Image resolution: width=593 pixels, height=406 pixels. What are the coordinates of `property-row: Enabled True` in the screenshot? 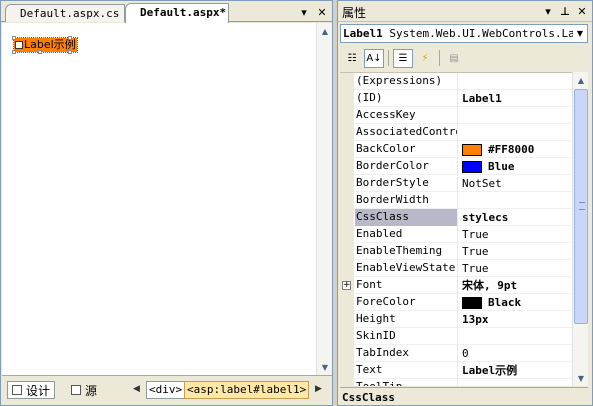 It's located at (456, 234).